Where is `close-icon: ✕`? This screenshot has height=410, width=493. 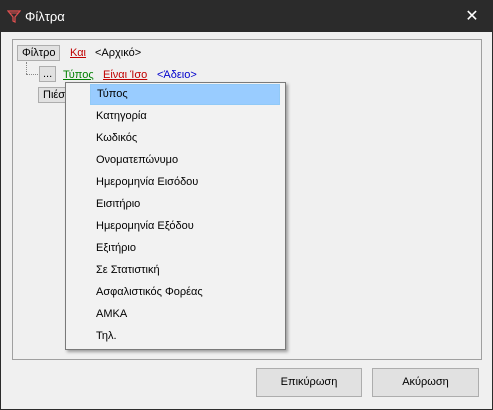 close-icon: ✕ is located at coordinates (472, 17).